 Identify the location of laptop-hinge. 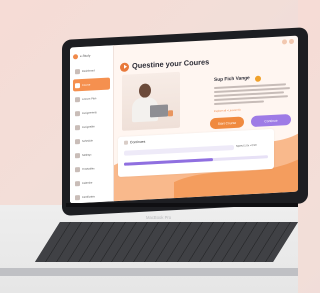
(182, 205).